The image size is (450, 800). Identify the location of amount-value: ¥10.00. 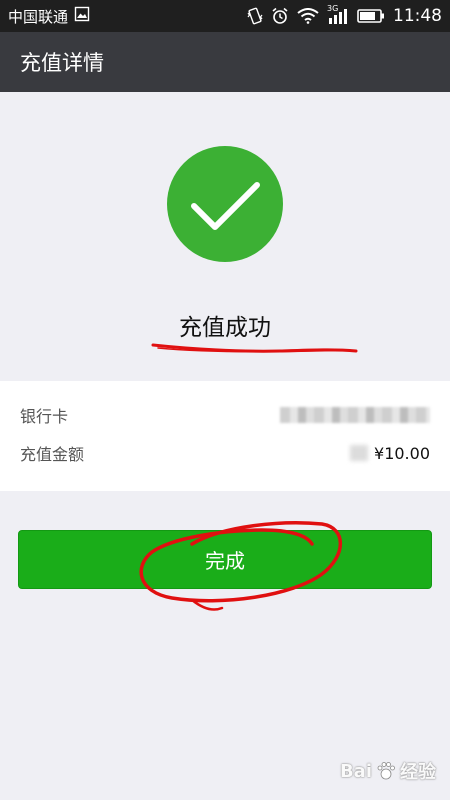
(402, 453).